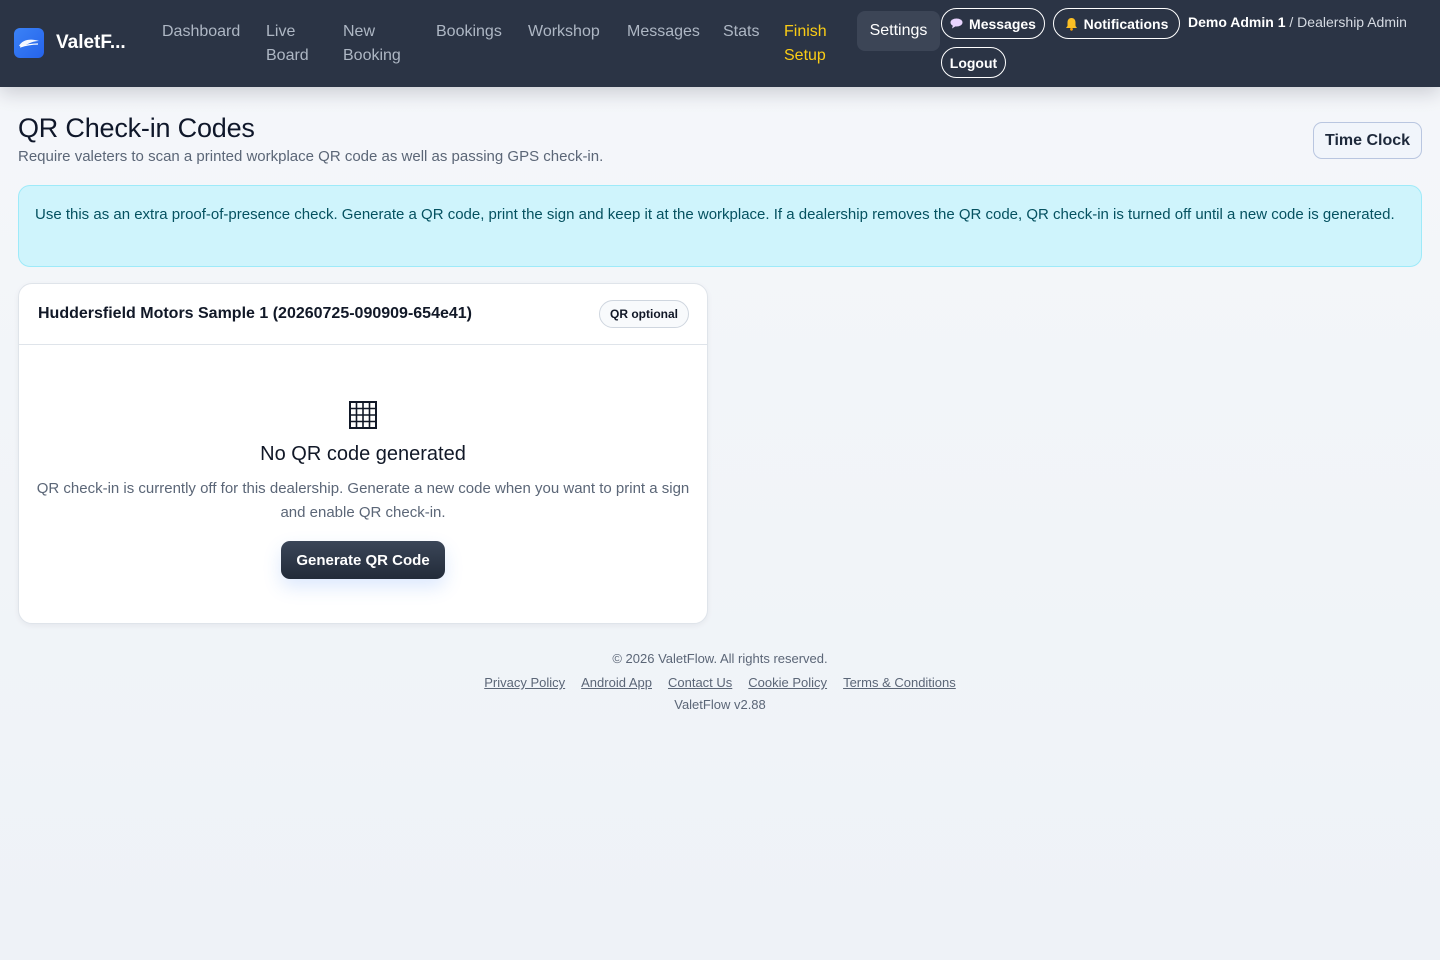 Image resolution: width=1440 pixels, height=960 pixels. What do you see at coordinates (359, 31) in the screenshot?
I see `nav-new-booking-label-1: New` at bounding box center [359, 31].